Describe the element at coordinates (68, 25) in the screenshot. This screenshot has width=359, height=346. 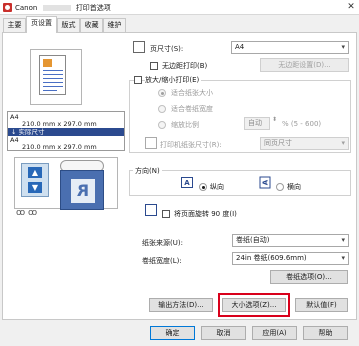
I see `tab-layout: 版式` at that location.